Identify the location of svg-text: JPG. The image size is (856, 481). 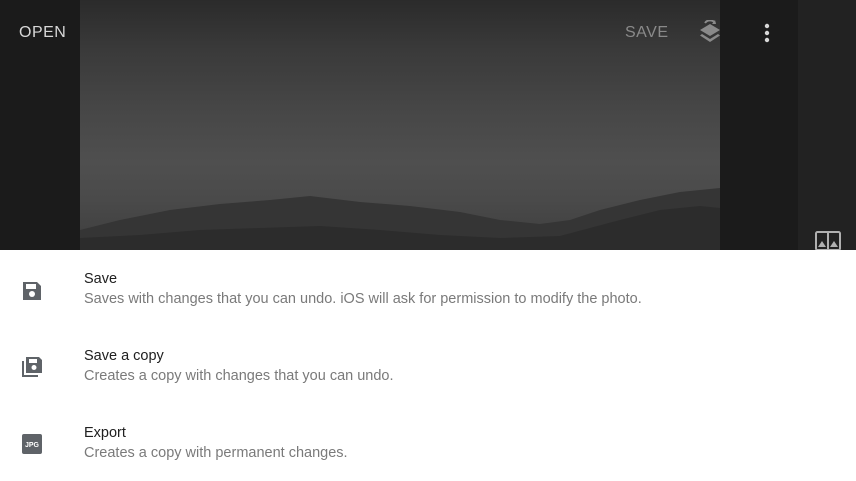
(32, 445).